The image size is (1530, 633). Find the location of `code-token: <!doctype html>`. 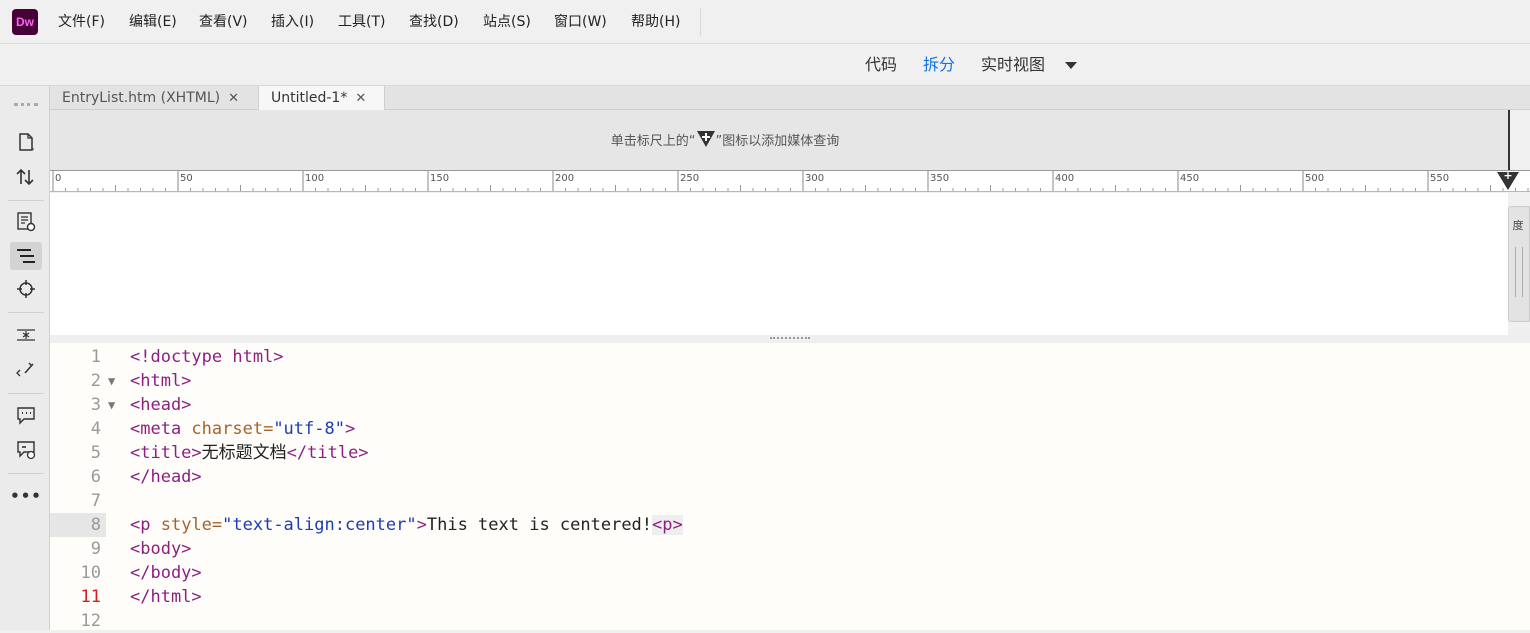

code-token: <!doctype html> is located at coordinates (207, 357).